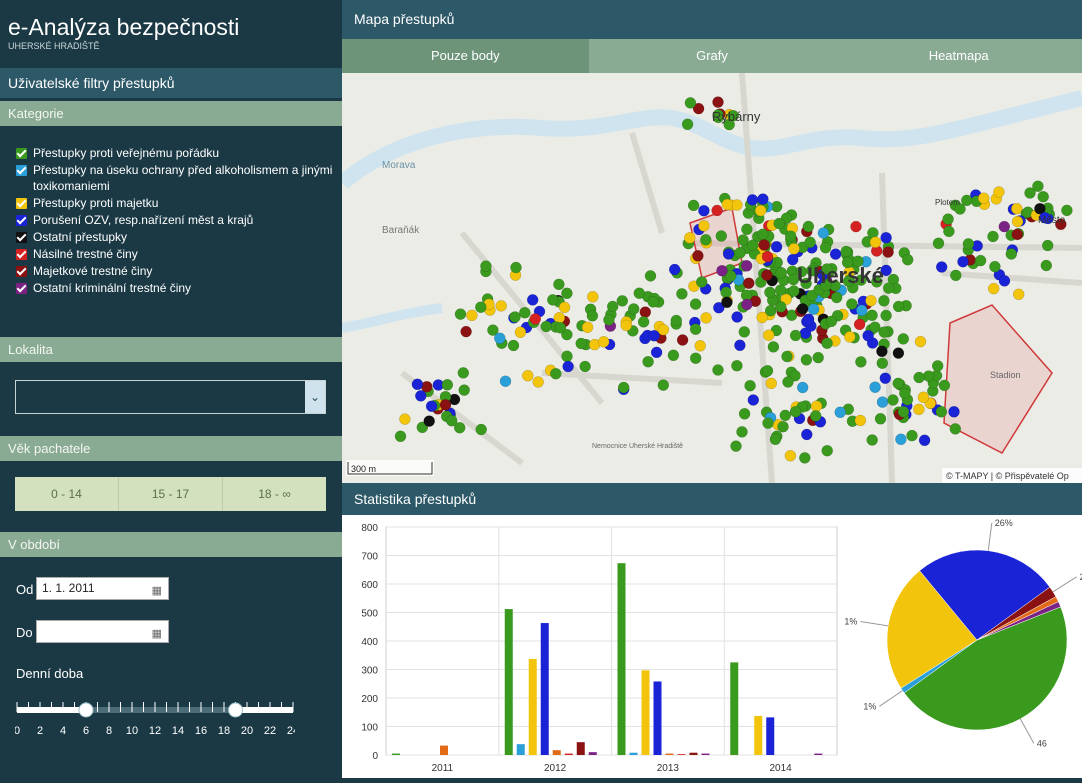 The width and height of the screenshot is (1082, 783). Describe the element at coordinates (958, 56) in the screenshot. I see `tab-heatmap: Heatmapa` at that location.